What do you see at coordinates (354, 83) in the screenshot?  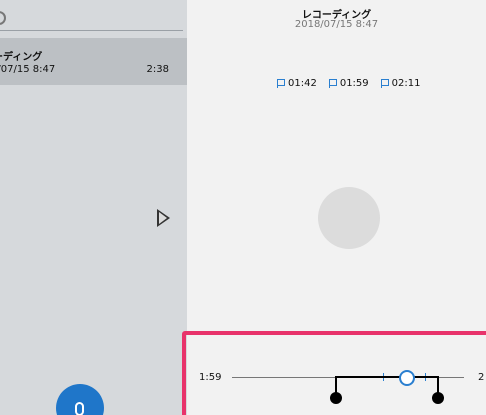 I see `marker-time: 01:59` at bounding box center [354, 83].